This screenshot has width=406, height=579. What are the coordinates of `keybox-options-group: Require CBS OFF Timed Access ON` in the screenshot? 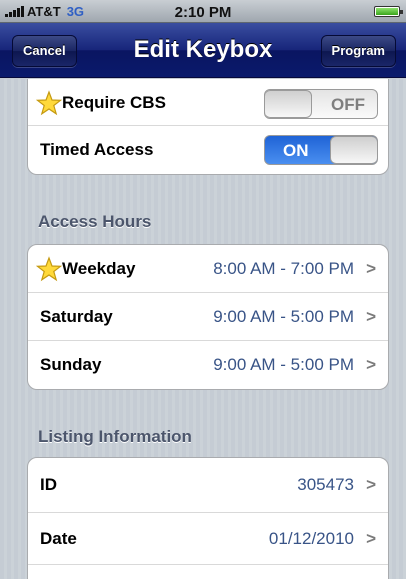 It's located at (208, 127).